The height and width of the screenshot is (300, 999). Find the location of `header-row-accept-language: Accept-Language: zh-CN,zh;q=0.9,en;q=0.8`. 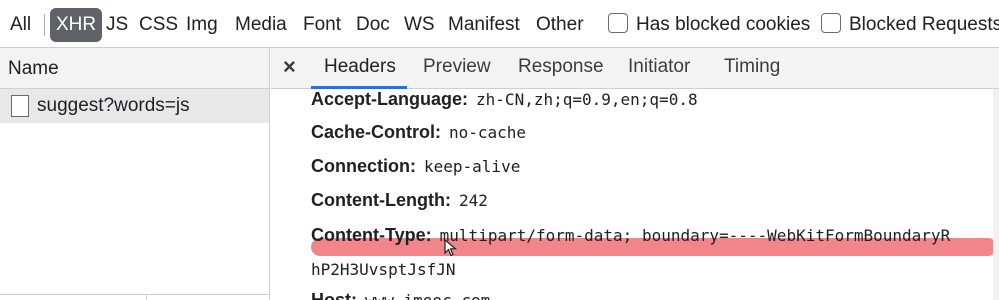

header-row-accept-language: Accept-Language: zh-CN,zh;q=0.9,en;q=0.8 is located at coordinates (504, 99).